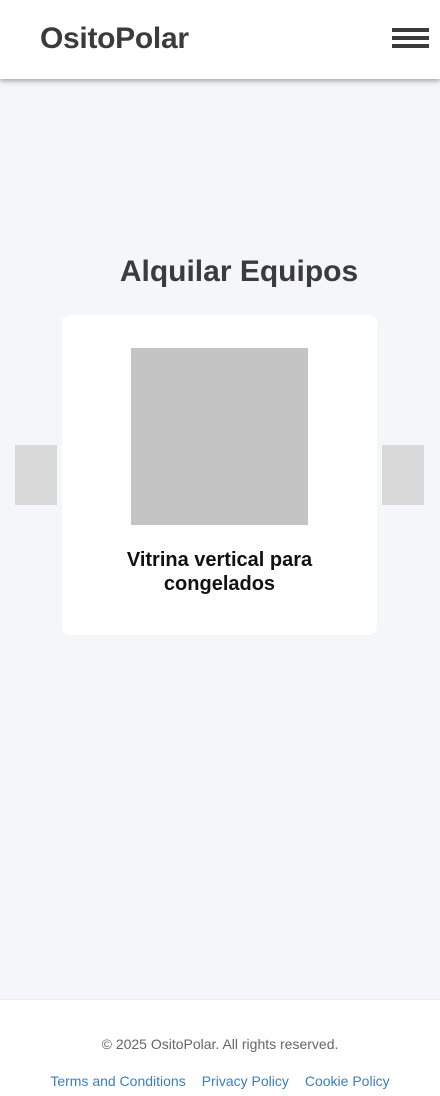  I want to click on logo: OsitoPolar, so click(114, 39).